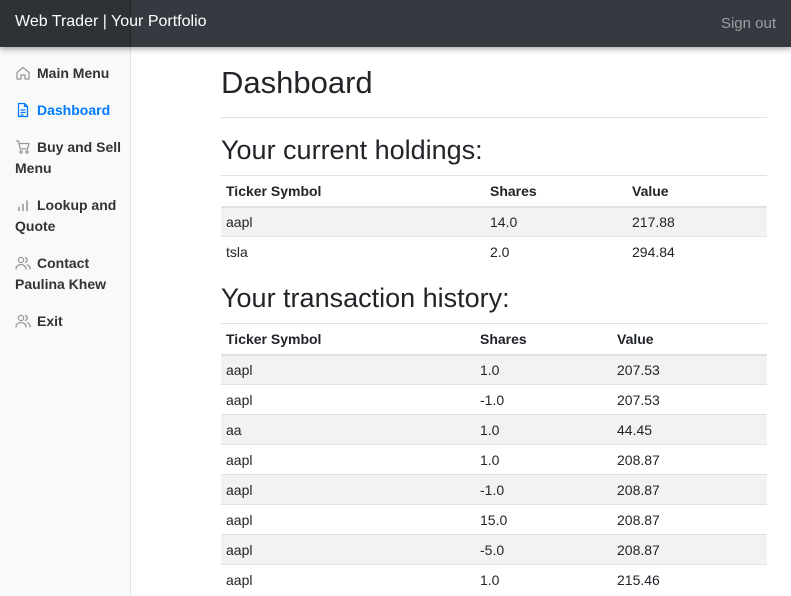  What do you see at coordinates (543, 519) in the screenshot?
I see `cell-shares: 15.0` at bounding box center [543, 519].